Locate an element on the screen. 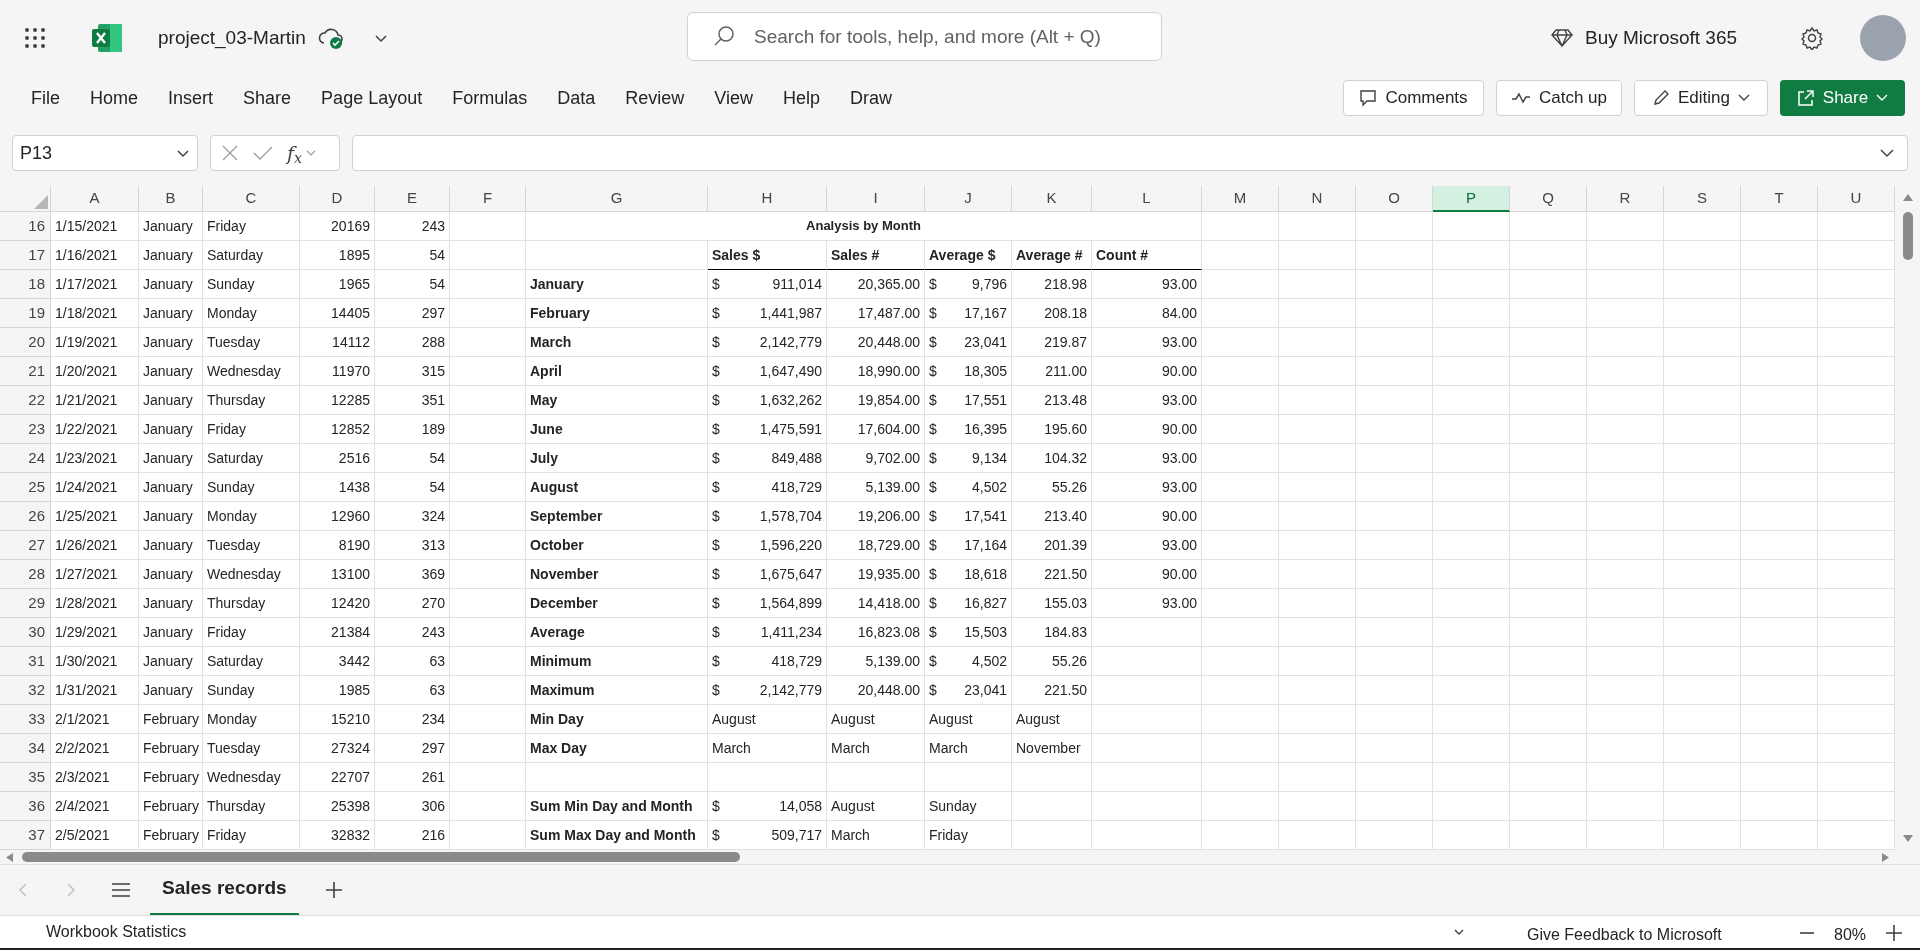 This screenshot has width=1920, height=950. table-cell: $ 18,618 is located at coordinates (968, 574).